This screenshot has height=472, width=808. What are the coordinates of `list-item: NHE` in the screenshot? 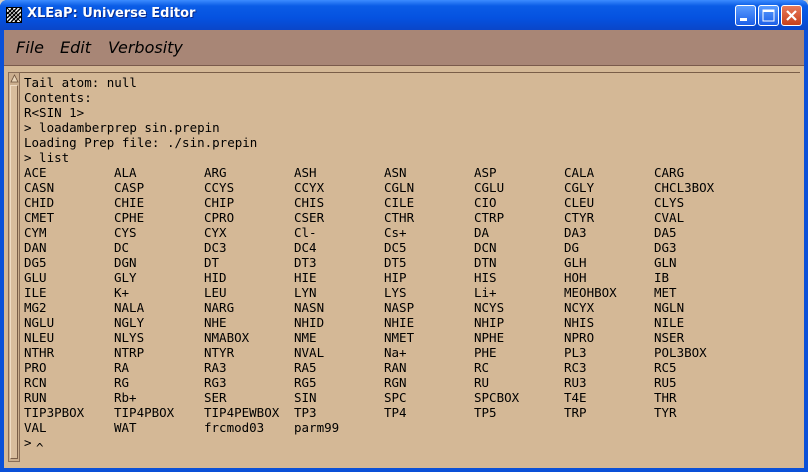 It's located at (215, 322).